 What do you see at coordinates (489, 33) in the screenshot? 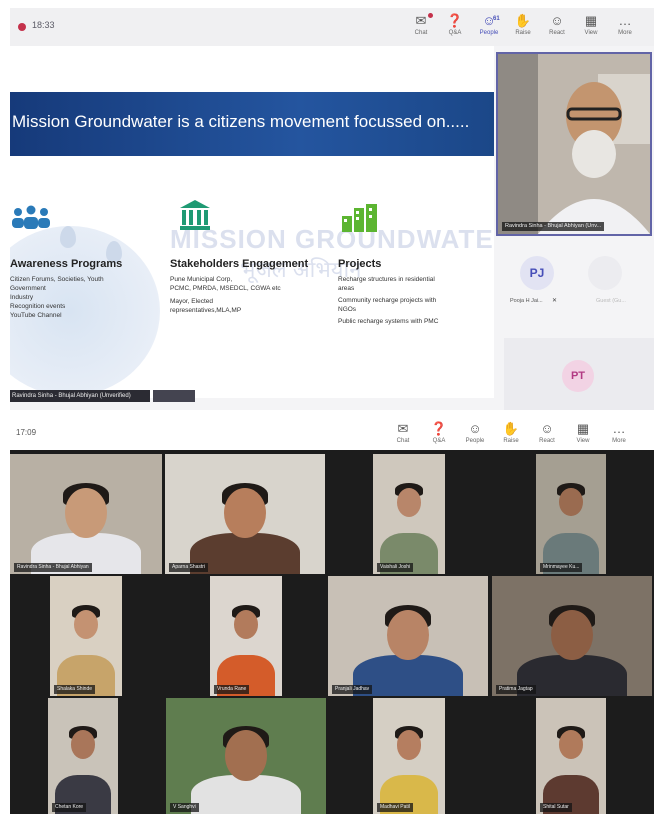
I see `toolbar-label: People` at bounding box center [489, 33].